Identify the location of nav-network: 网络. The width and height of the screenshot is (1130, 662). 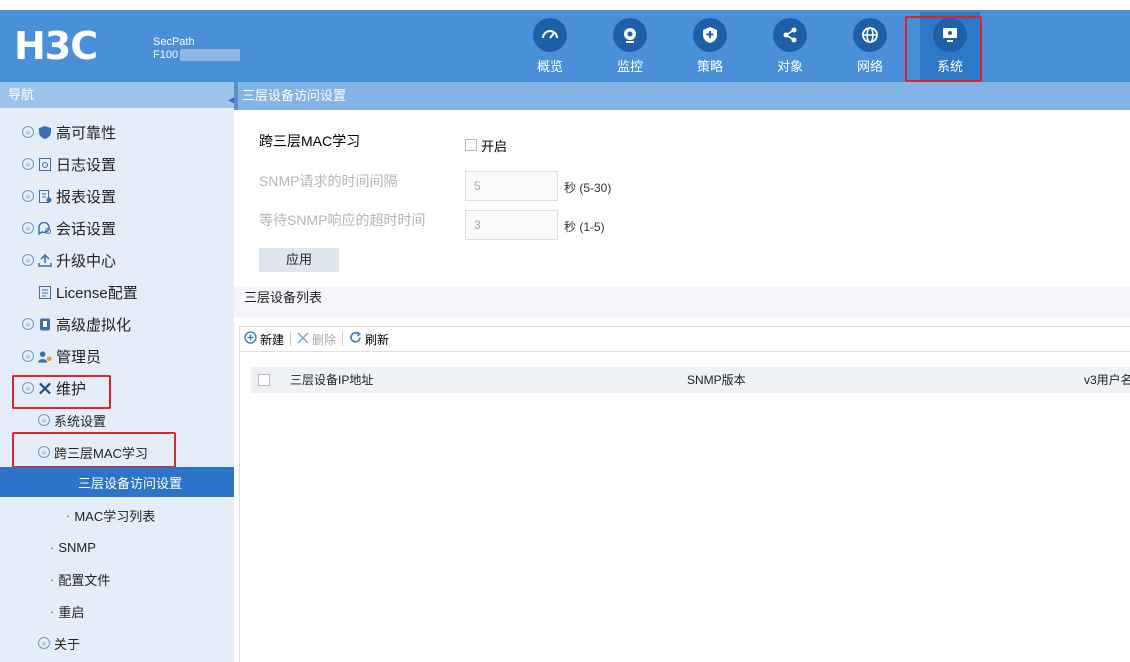
(870, 47).